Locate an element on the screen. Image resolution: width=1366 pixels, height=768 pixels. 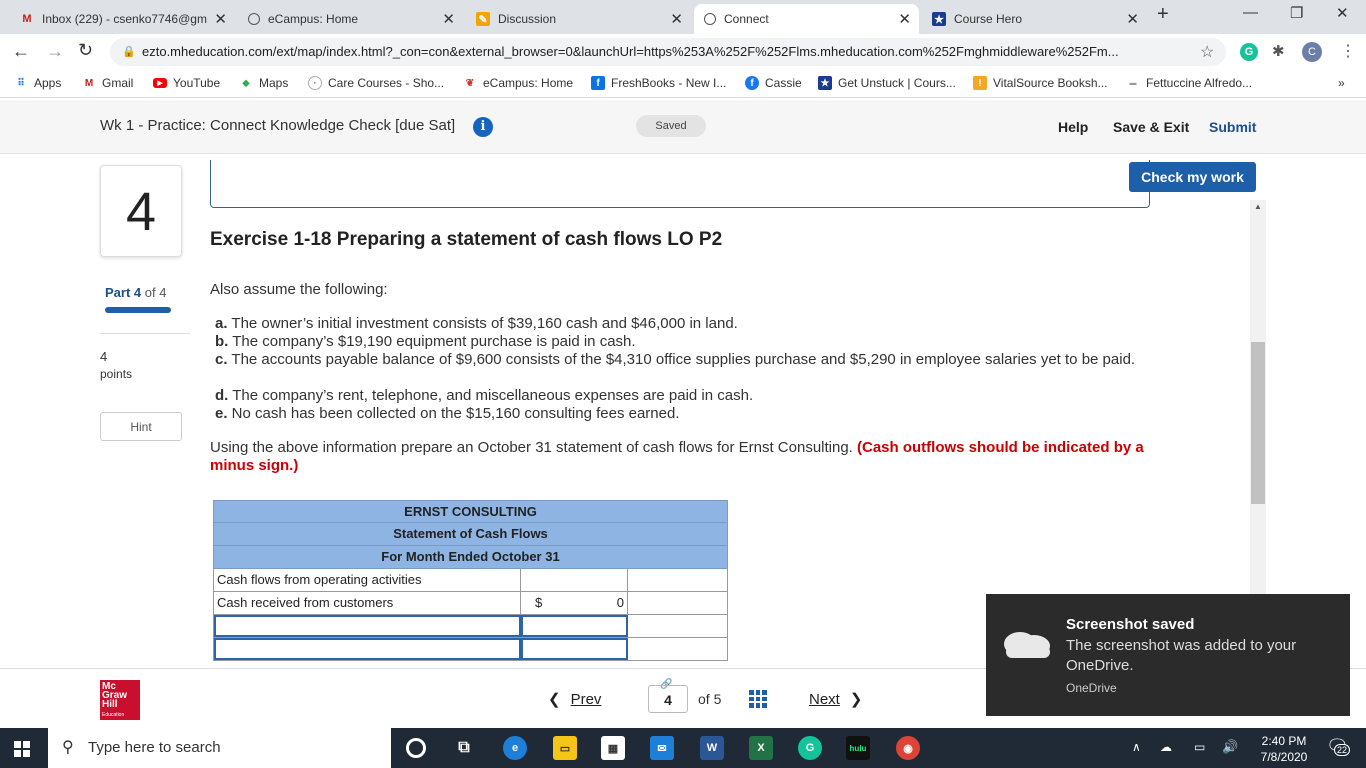
close-window-icon: ✕ is located at coordinates (1342, 13).